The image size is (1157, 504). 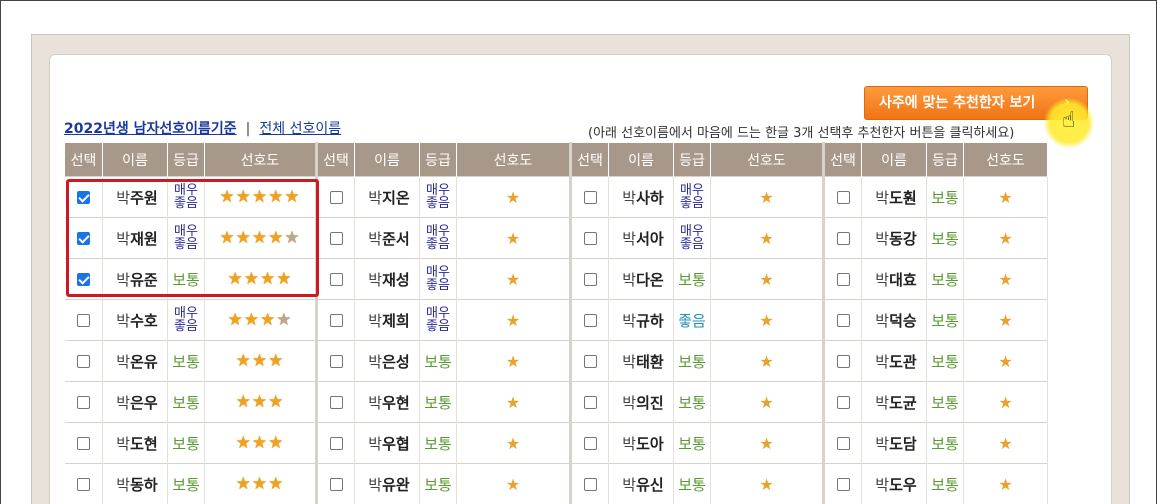 What do you see at coordinates (387, 443) in the screenshot?
I see `name-cell: 박우협` at bounding box center [387, 443].